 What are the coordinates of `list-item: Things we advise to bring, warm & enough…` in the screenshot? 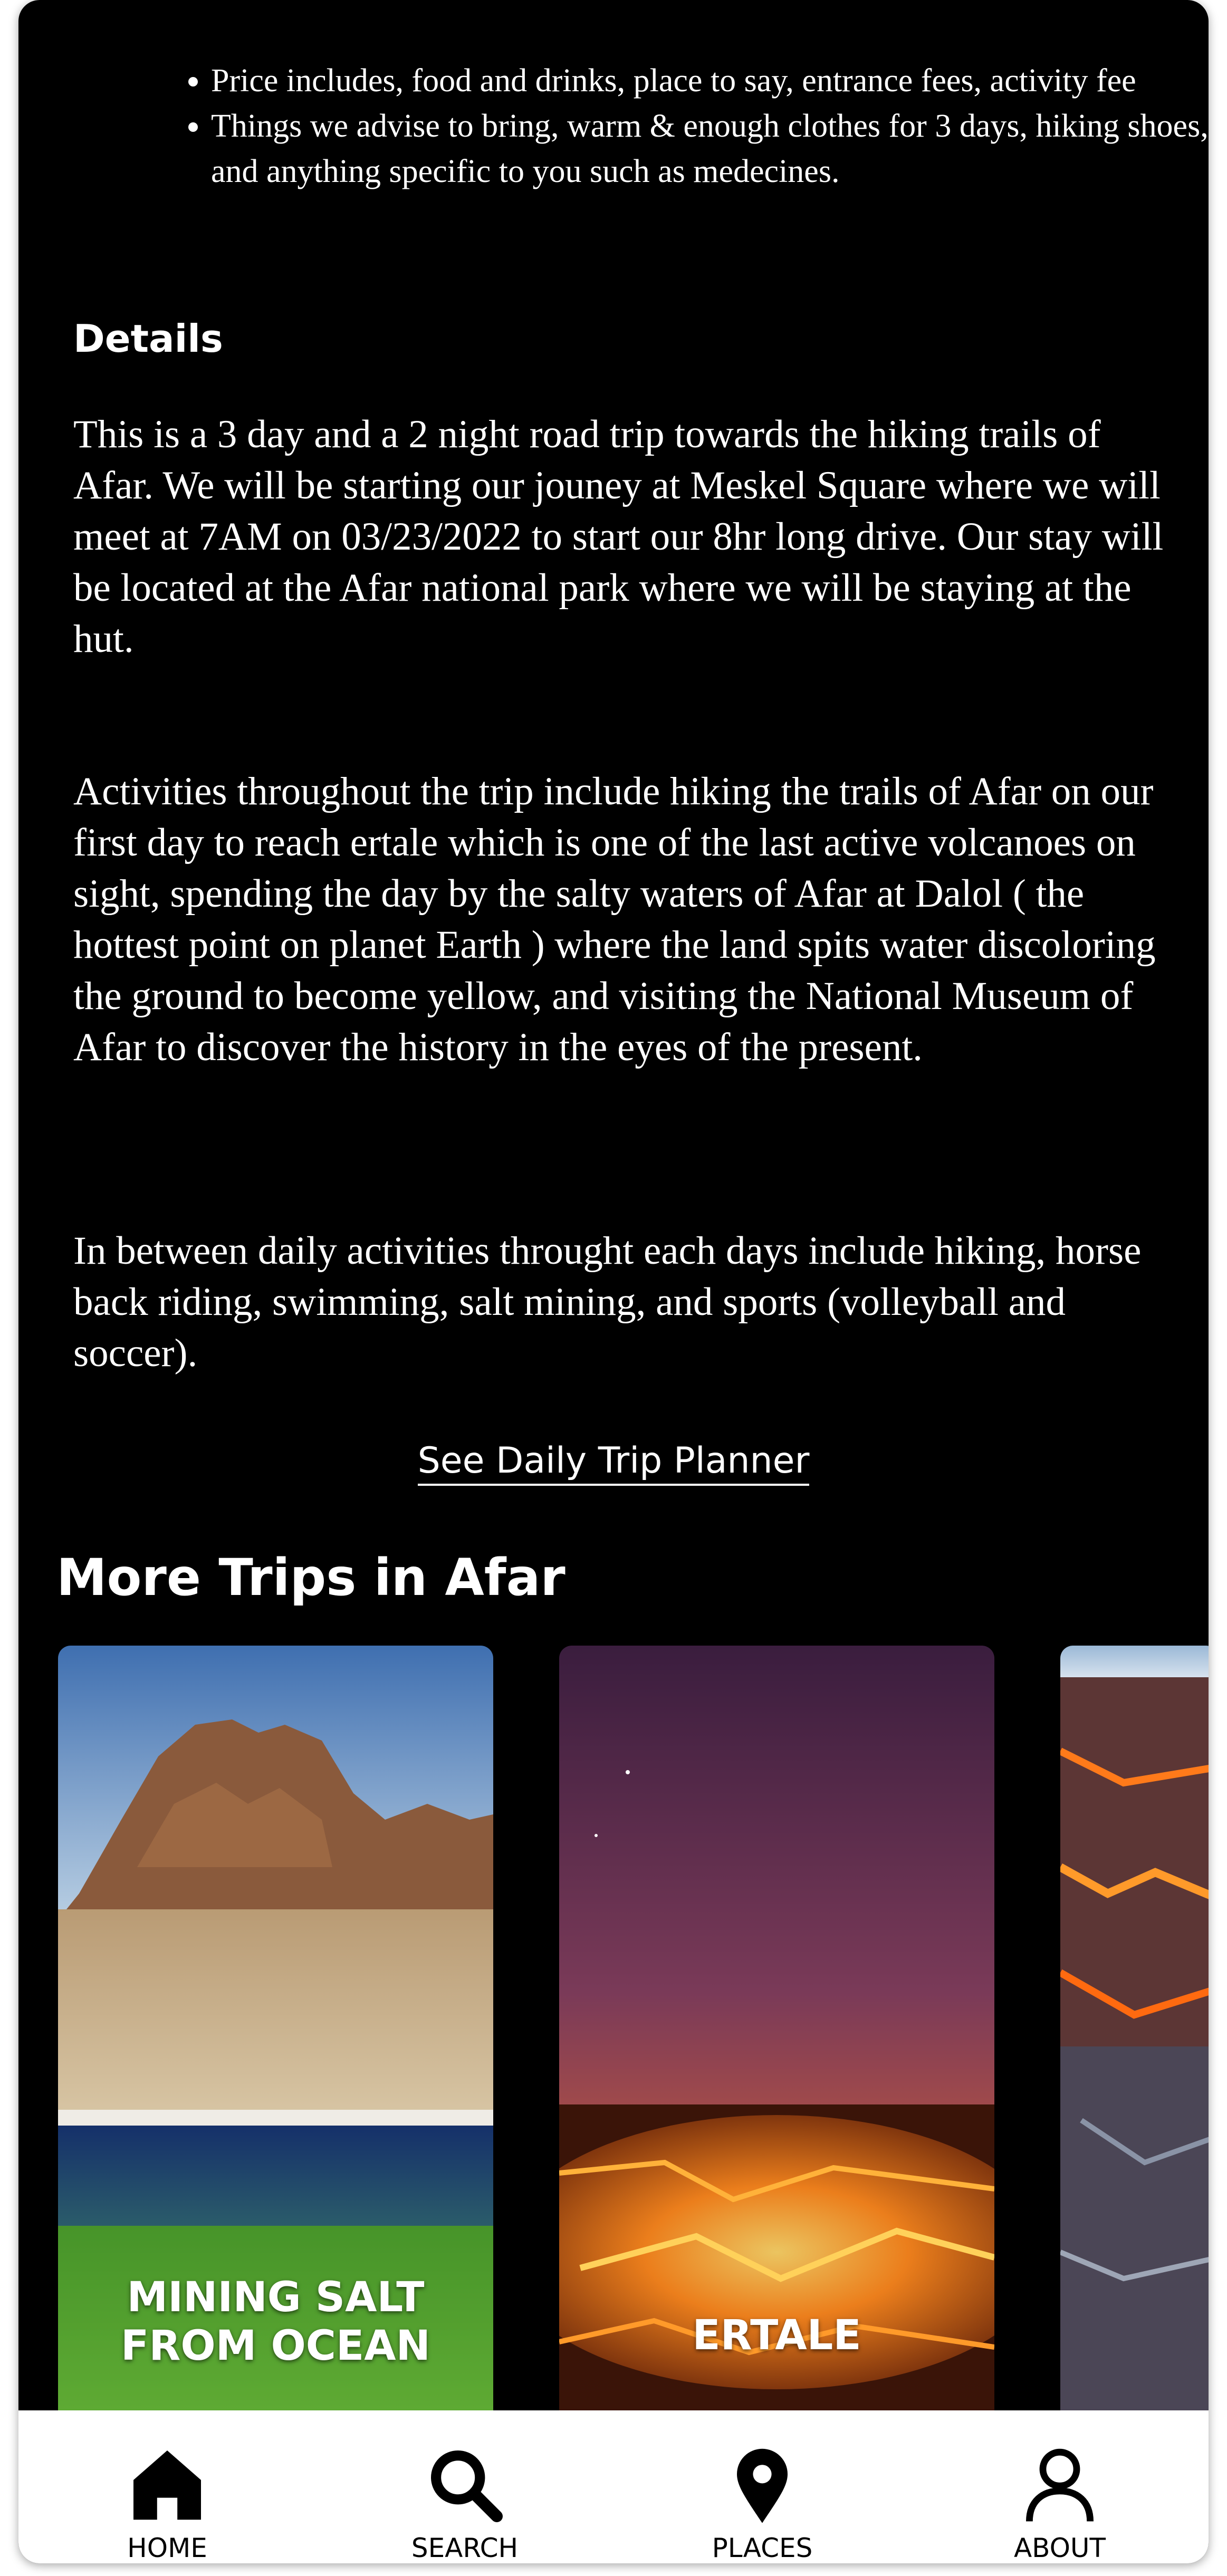 It's located at (710, 149).